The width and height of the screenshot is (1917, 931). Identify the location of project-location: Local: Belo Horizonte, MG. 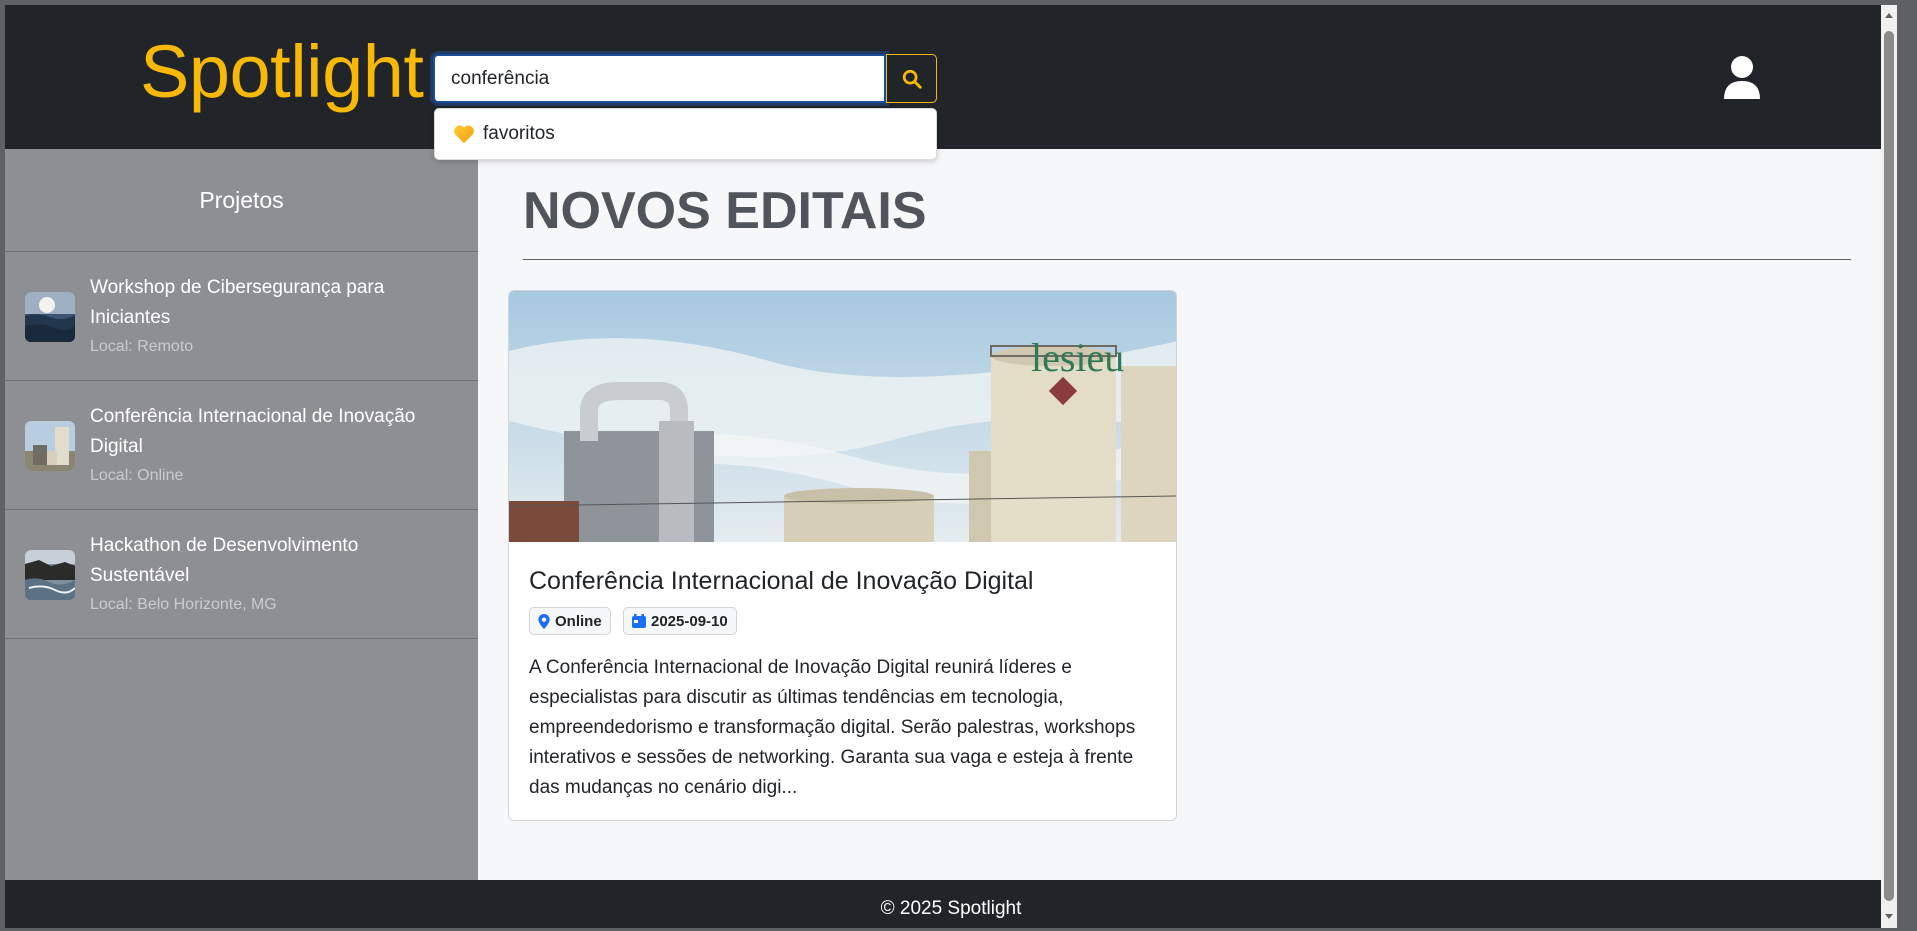
(183, 604).